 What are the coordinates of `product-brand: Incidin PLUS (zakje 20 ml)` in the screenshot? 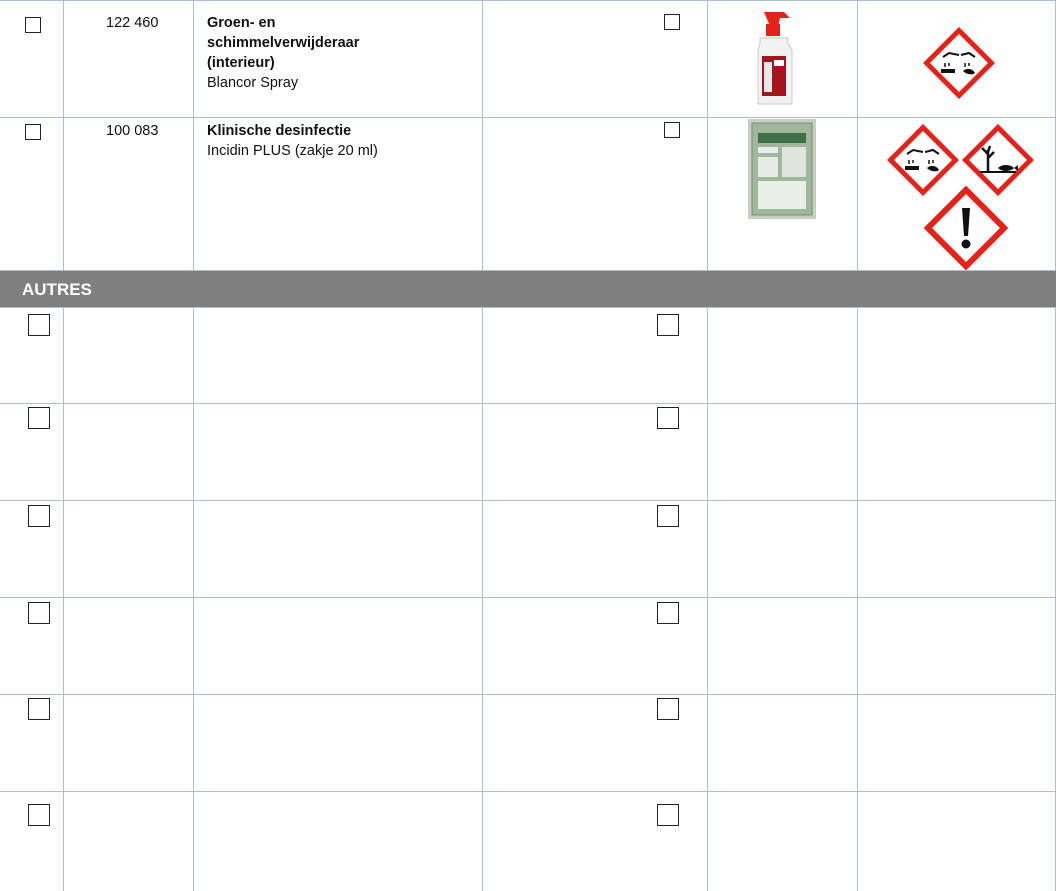 It's located at (292, 151).